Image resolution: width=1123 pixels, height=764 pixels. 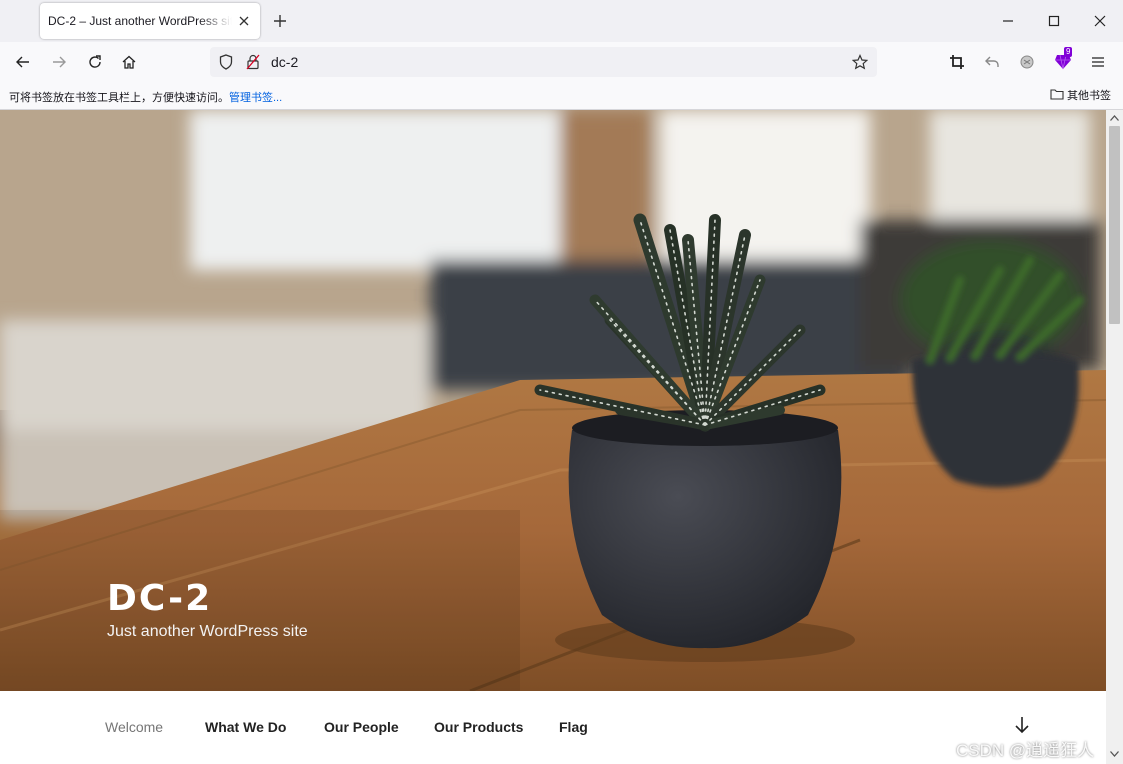 I want to click on url-bar: dc-2, so click(x=543, y=62).